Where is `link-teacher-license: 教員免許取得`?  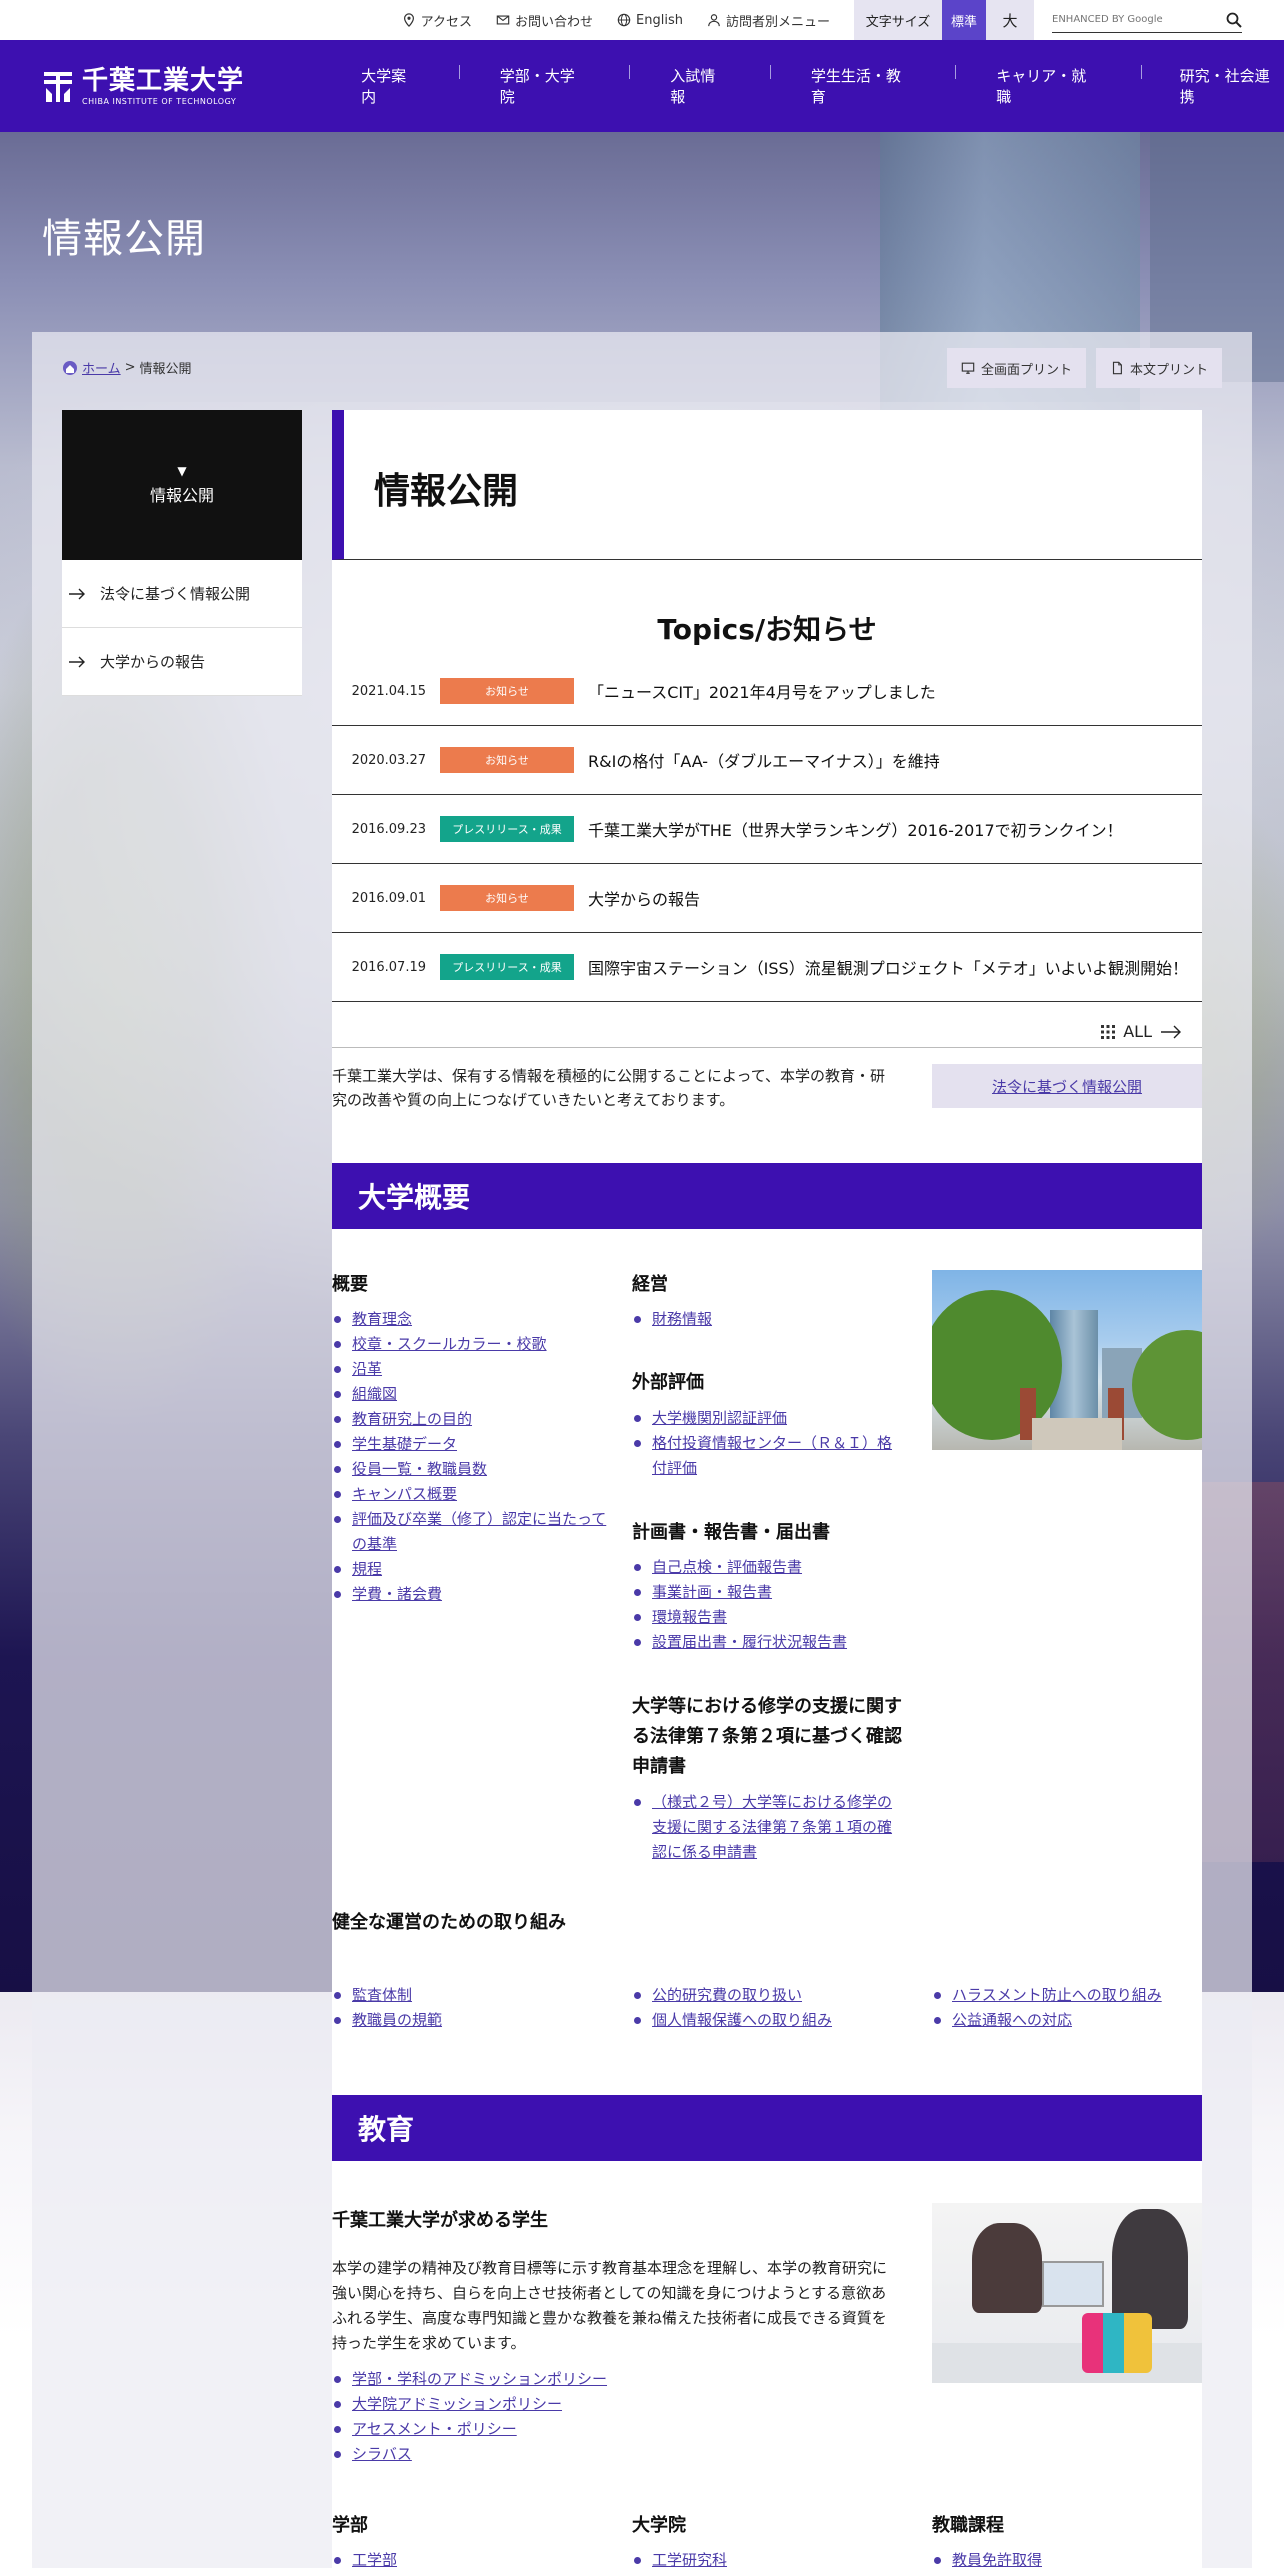
link-teacher-license: 教員免許取得 is located at coordinates (997, 2559).